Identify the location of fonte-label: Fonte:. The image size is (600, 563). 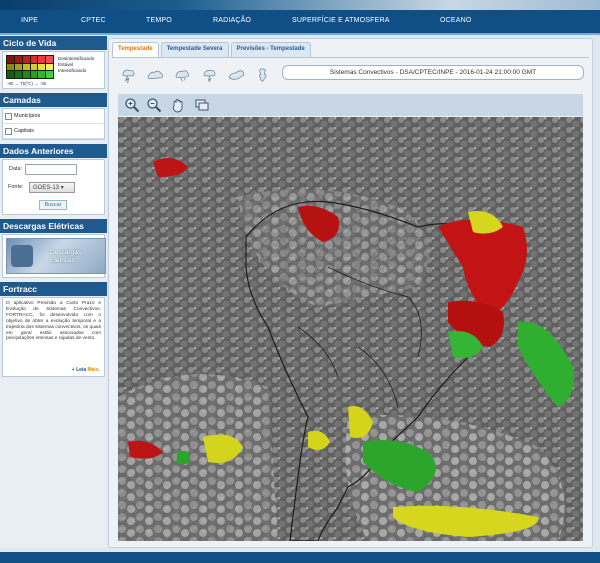
(16, 187).